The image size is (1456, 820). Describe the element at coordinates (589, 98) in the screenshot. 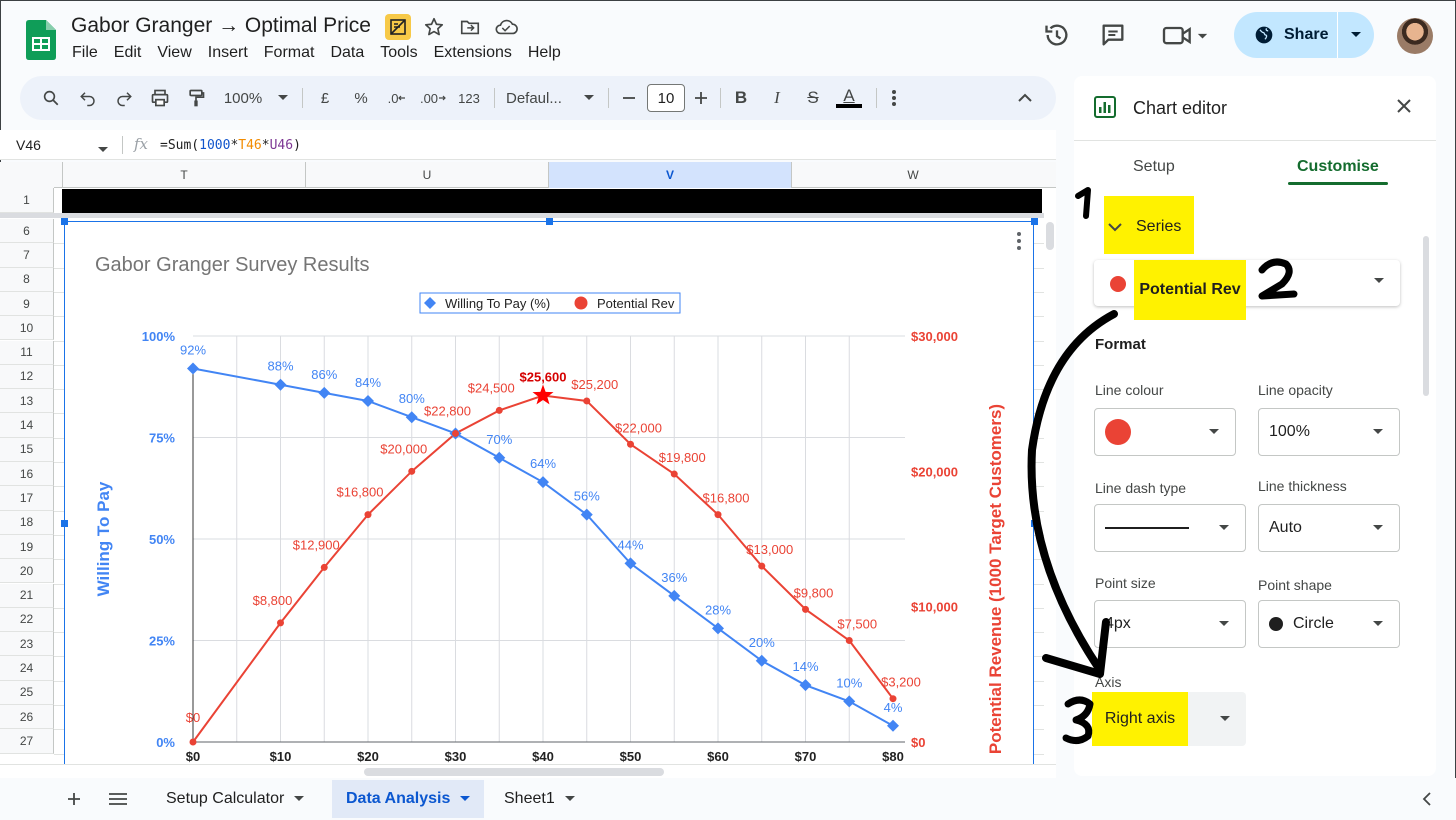

I see `font-dropdown-icon` at that location.